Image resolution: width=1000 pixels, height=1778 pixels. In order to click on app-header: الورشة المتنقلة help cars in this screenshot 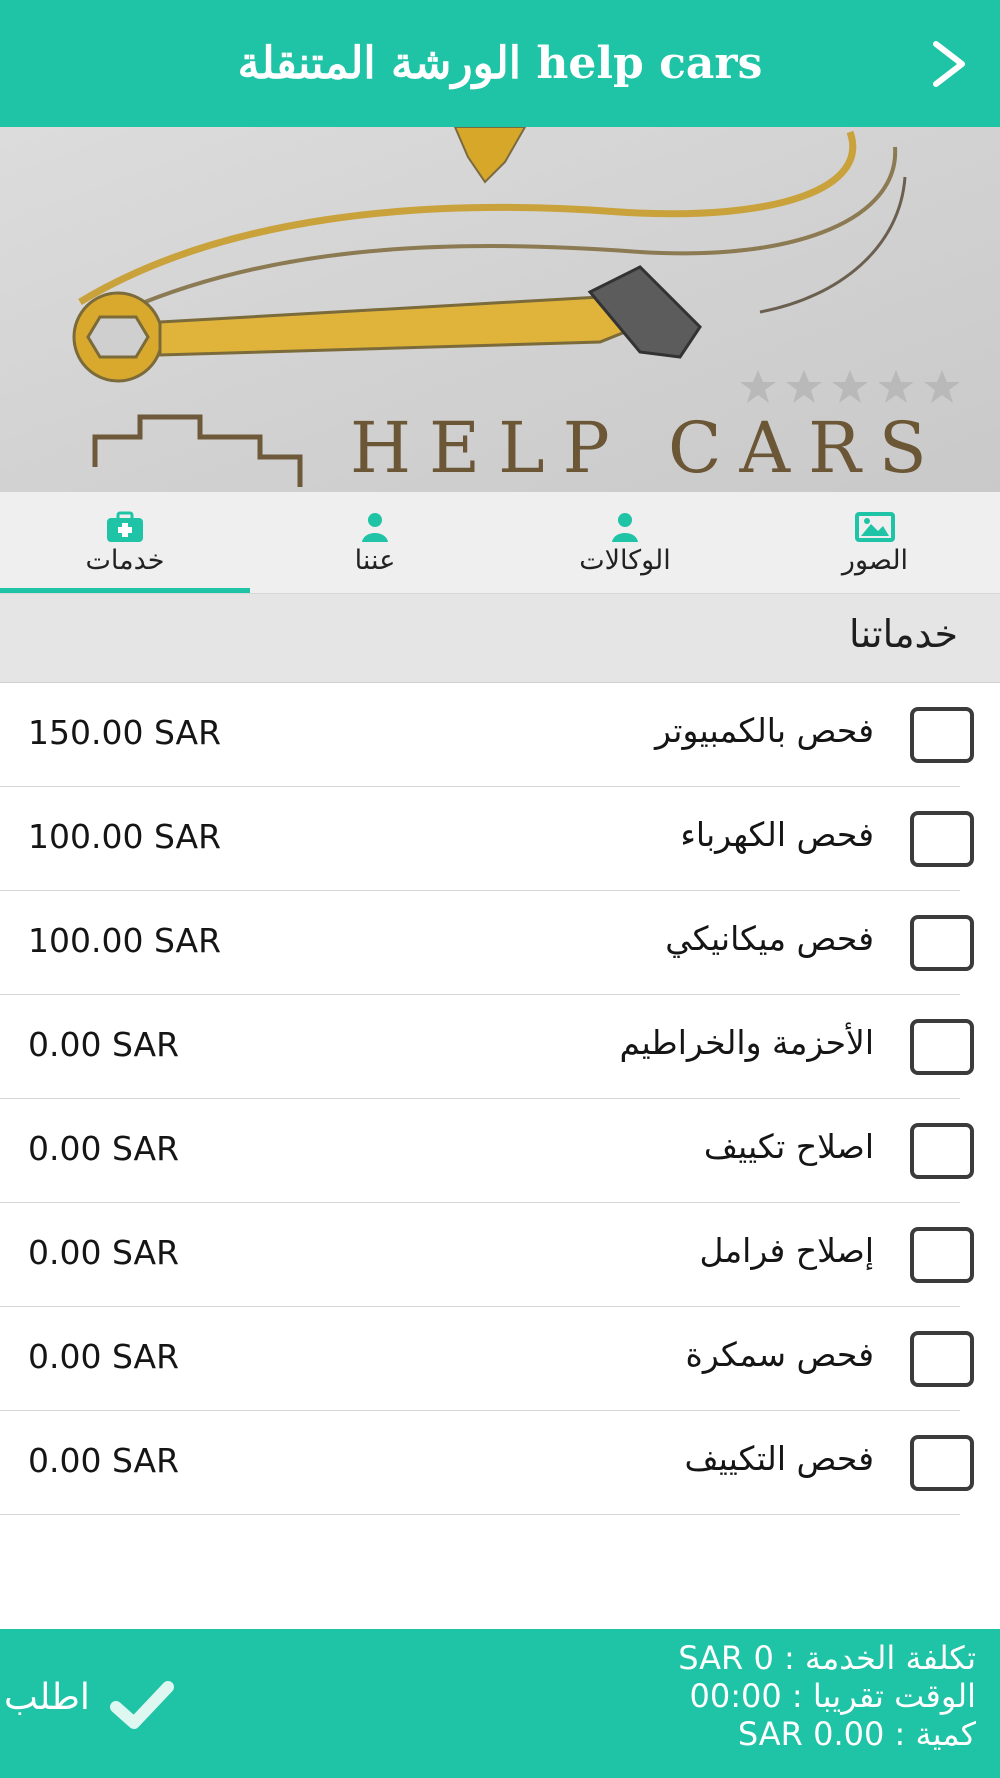, I will do `click(500, 63)`.